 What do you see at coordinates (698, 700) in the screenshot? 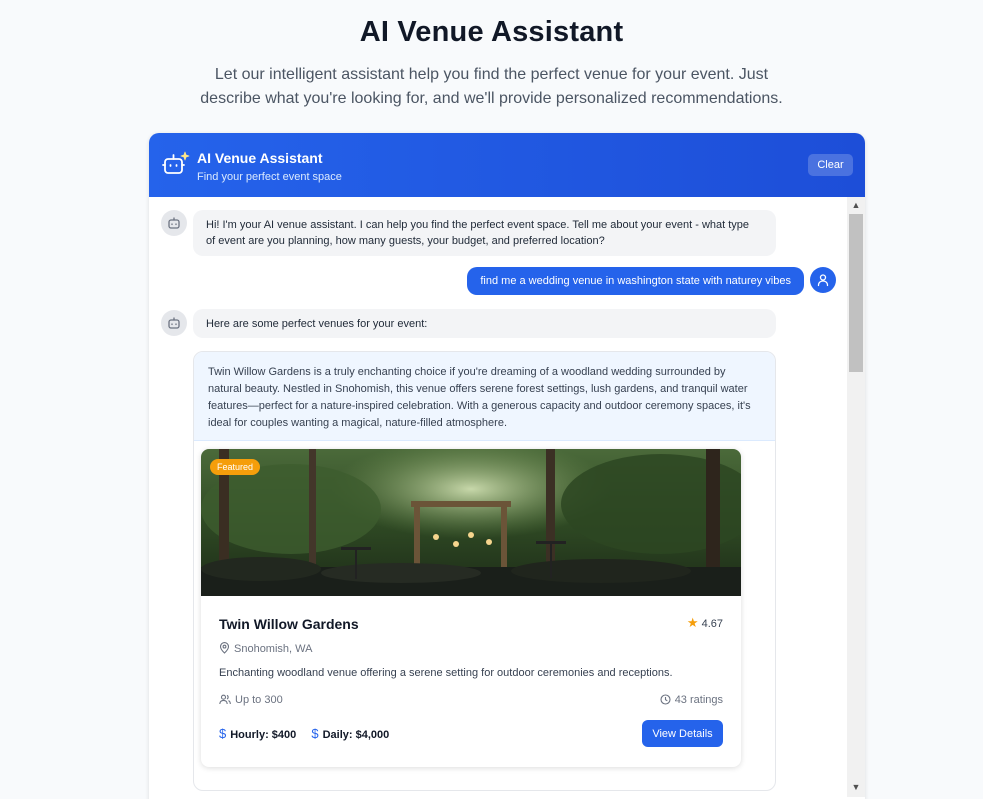
I see `reviews-text: 43 ratings` at bounding box center [698, 700].